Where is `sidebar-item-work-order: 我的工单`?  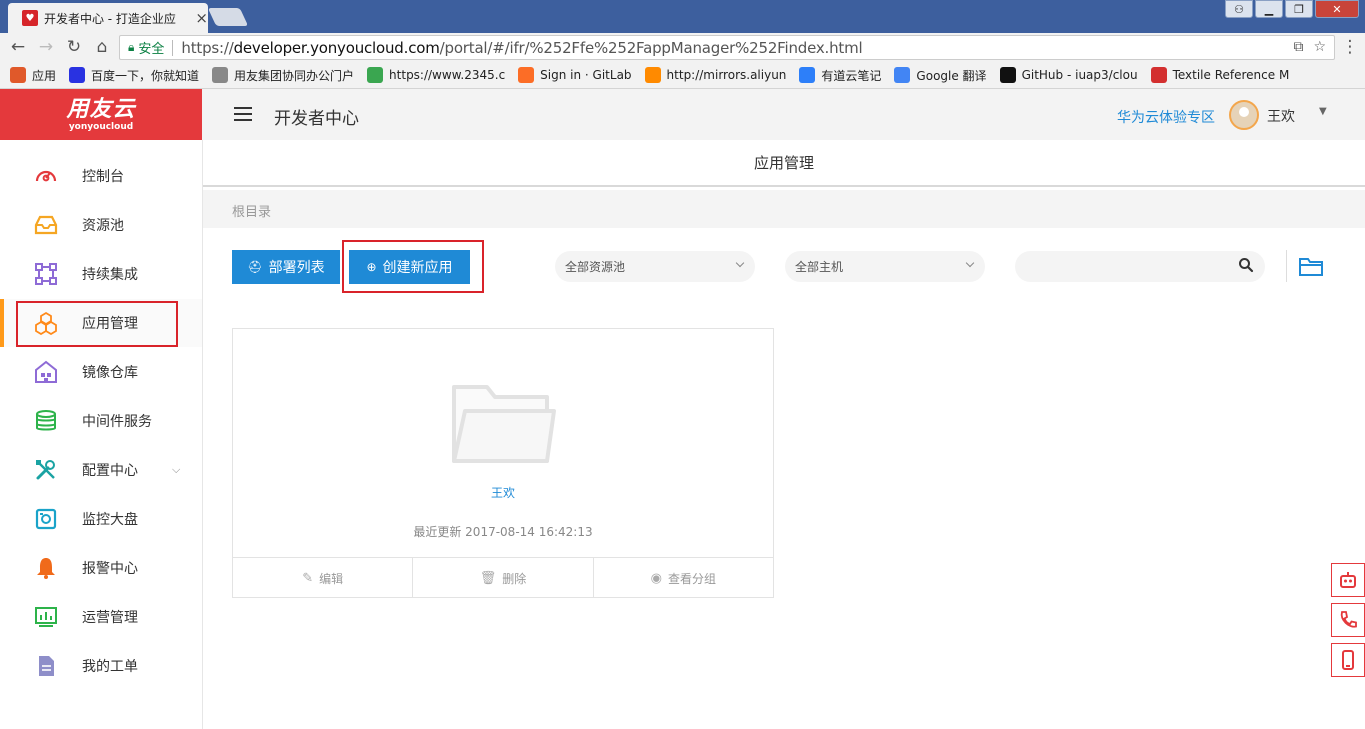
sidebar-item-work-order: 我的工单 is located at coordinates (101, 666).